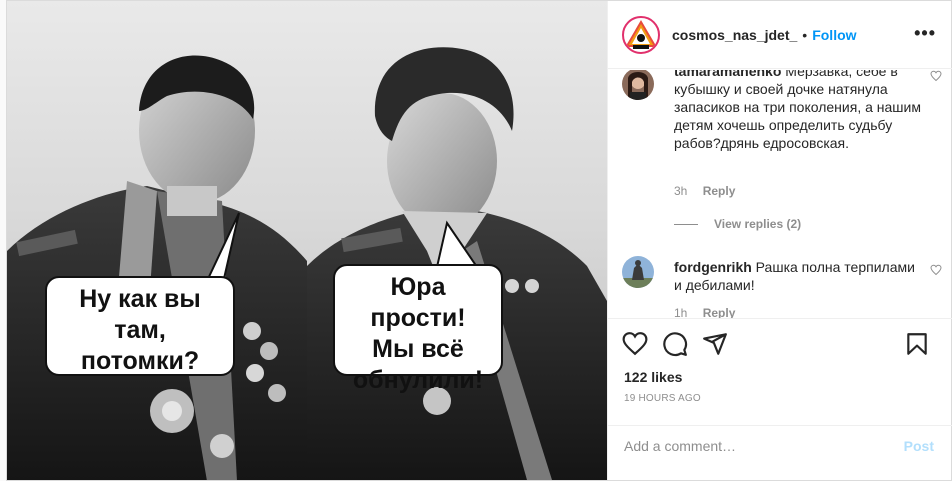  I want to click on bookmark-icon, so click(917, 344).